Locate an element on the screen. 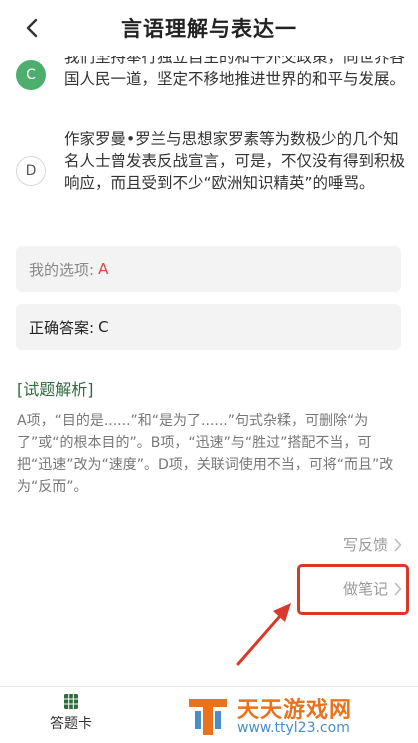  watermark-logo-icon is located at coordinates (208, 717).